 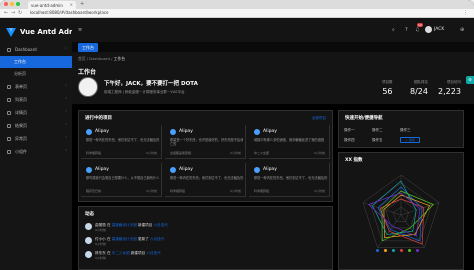 What do you see at coordinates (18, 4) in the screenshot?
I see `maximize-window-icon` at bounding box center [18, 4].